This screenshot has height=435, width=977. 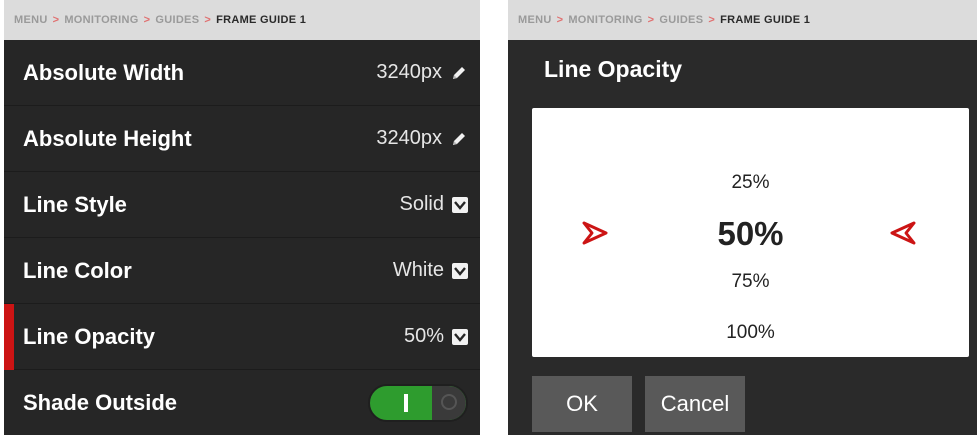 I want to click on setting-value: White, so click(x=418, y=270).